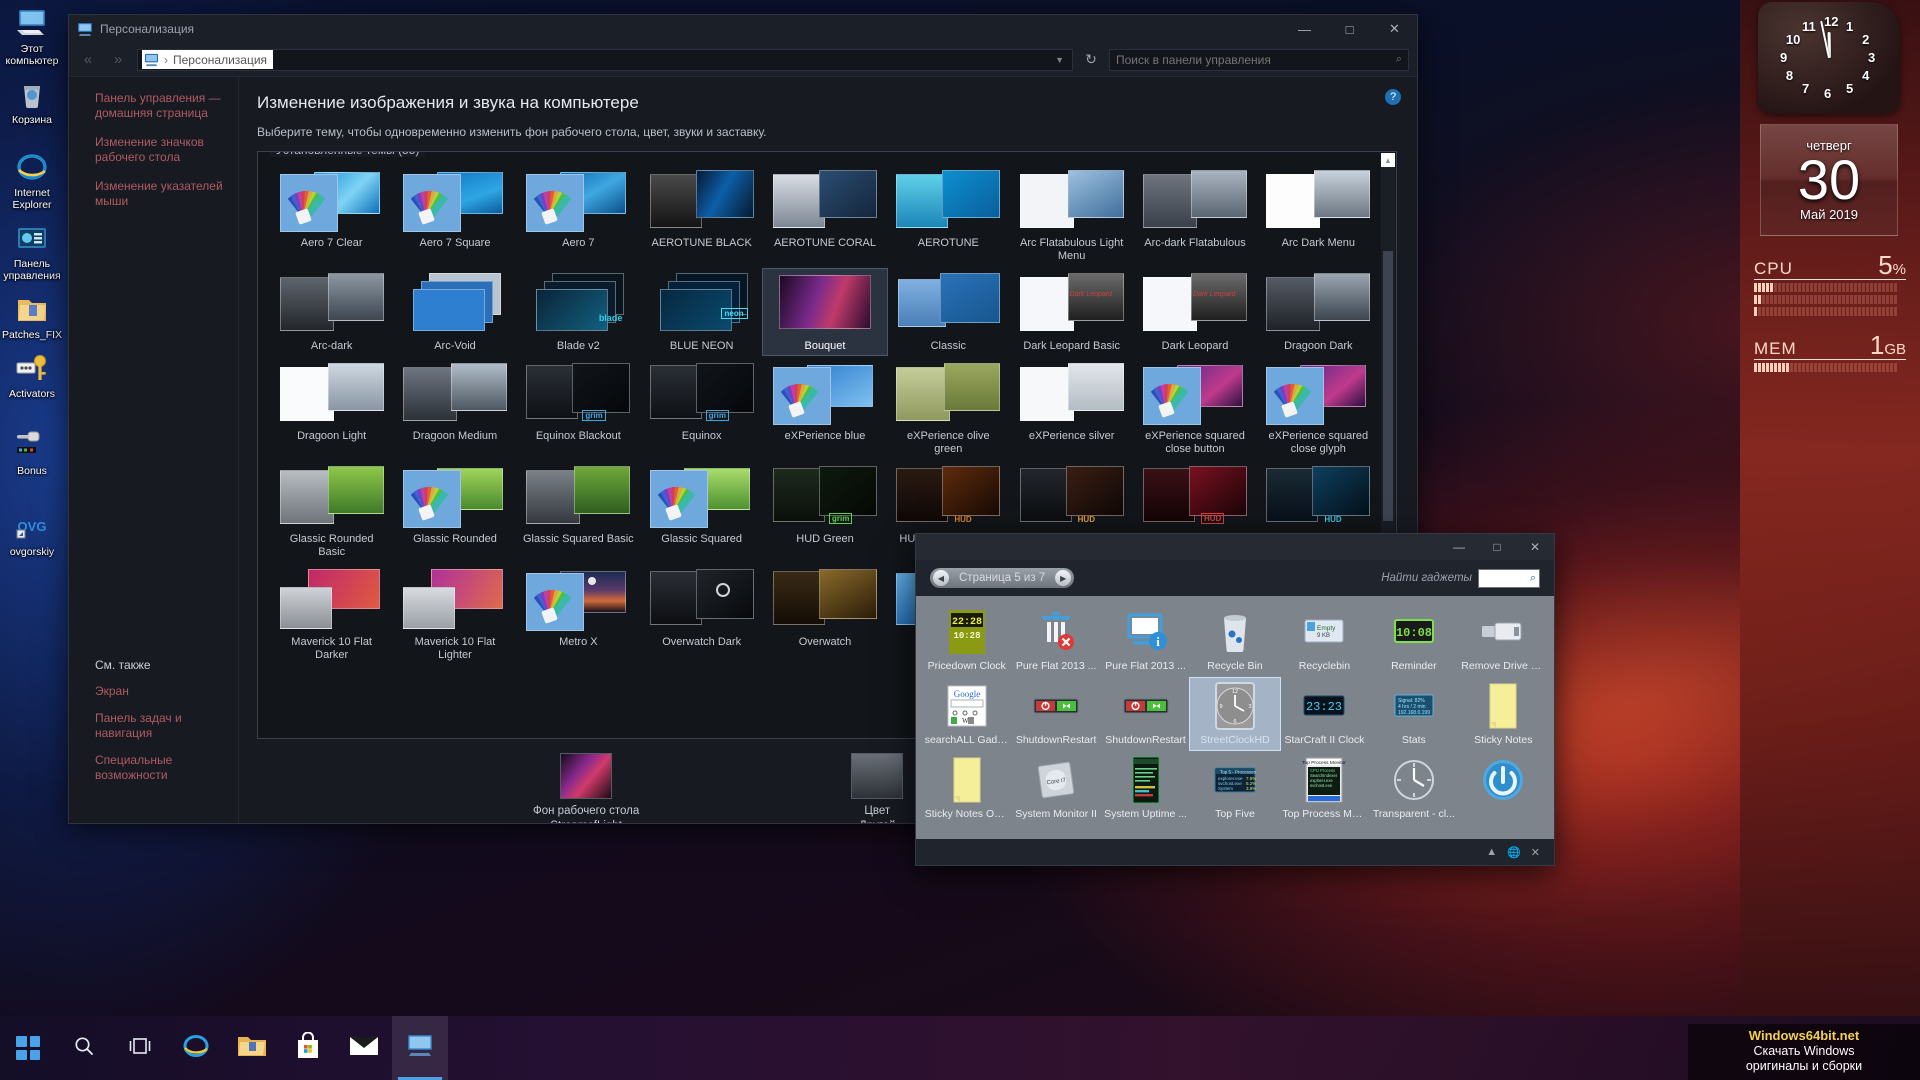  I want to click on page-prev-button: ◀, so click(941, 578).